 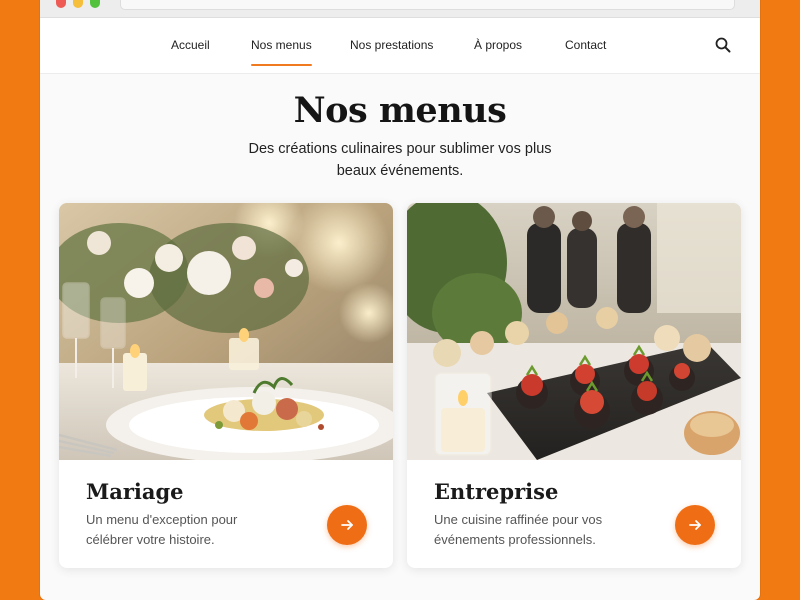 I want to click on close-window-button, so click(x=61, y=4).